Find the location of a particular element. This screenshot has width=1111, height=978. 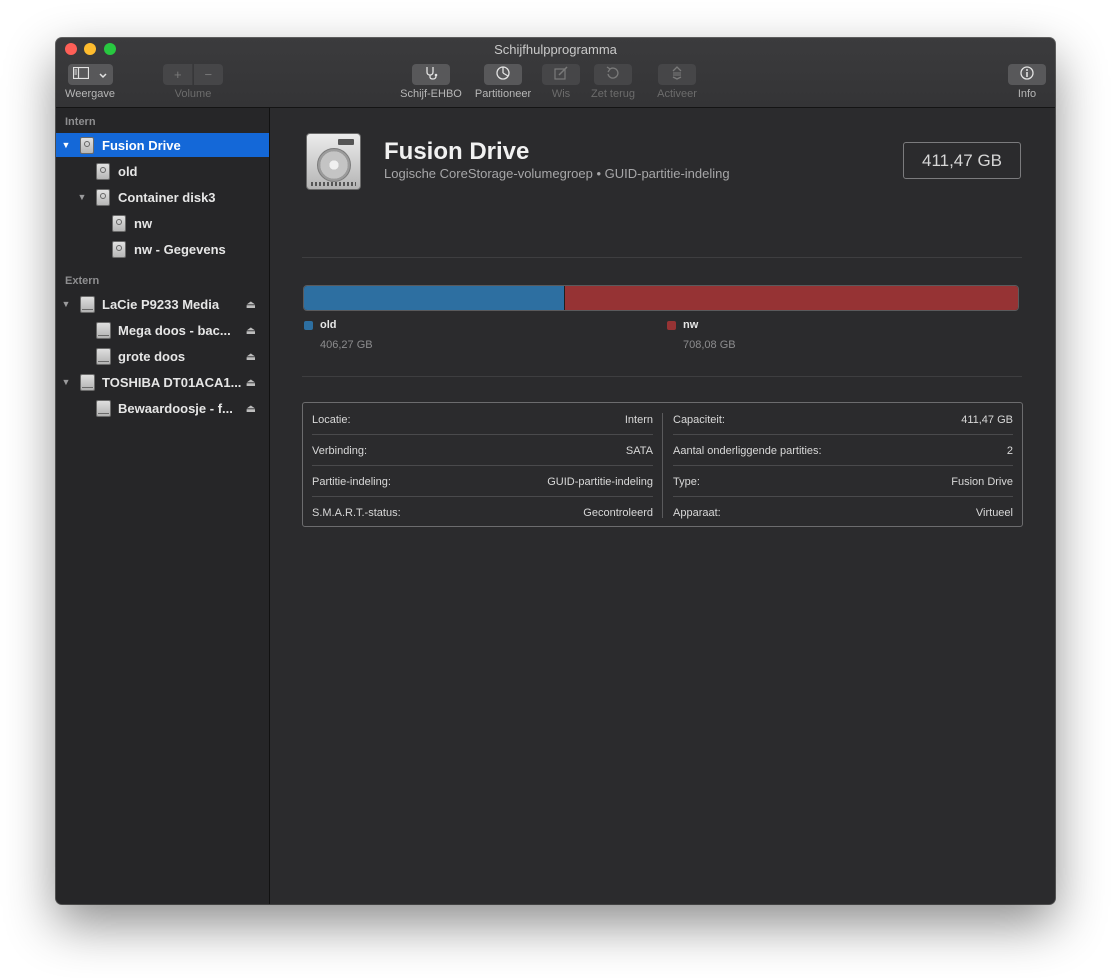

first-aid-button is located at coordinates (431, 74).